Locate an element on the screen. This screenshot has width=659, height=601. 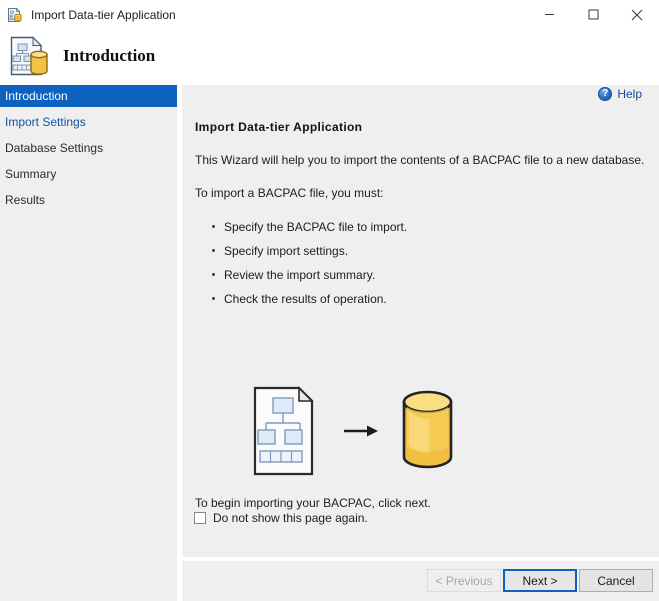
list-item: Check the results of operation. is located at coordinates (421, 303).